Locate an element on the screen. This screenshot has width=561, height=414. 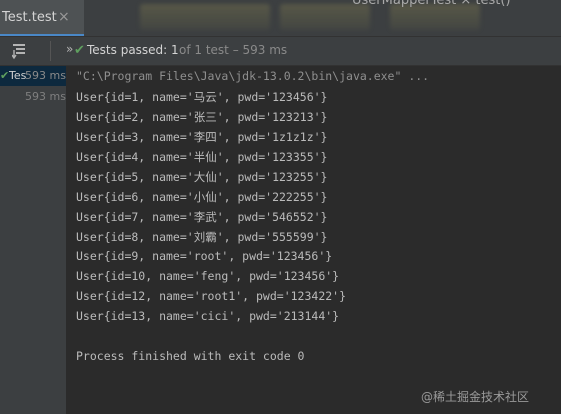
sort-icon is located at coordinates (19, 51).